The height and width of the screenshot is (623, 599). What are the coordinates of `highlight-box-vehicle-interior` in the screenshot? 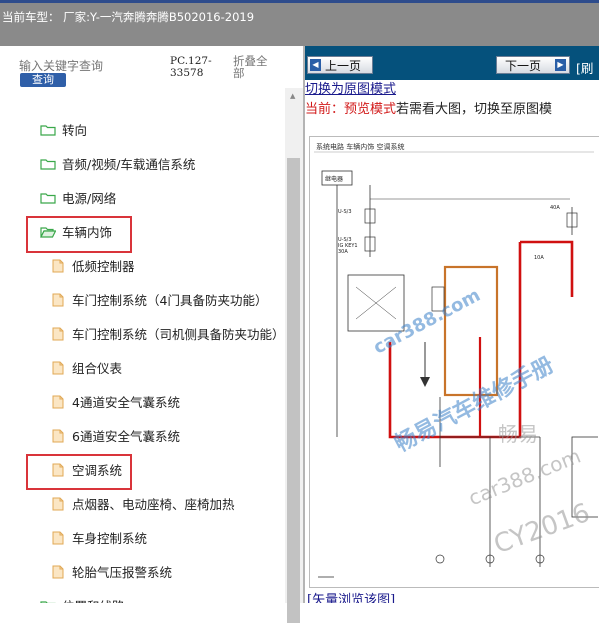 It's located at (79, 234).